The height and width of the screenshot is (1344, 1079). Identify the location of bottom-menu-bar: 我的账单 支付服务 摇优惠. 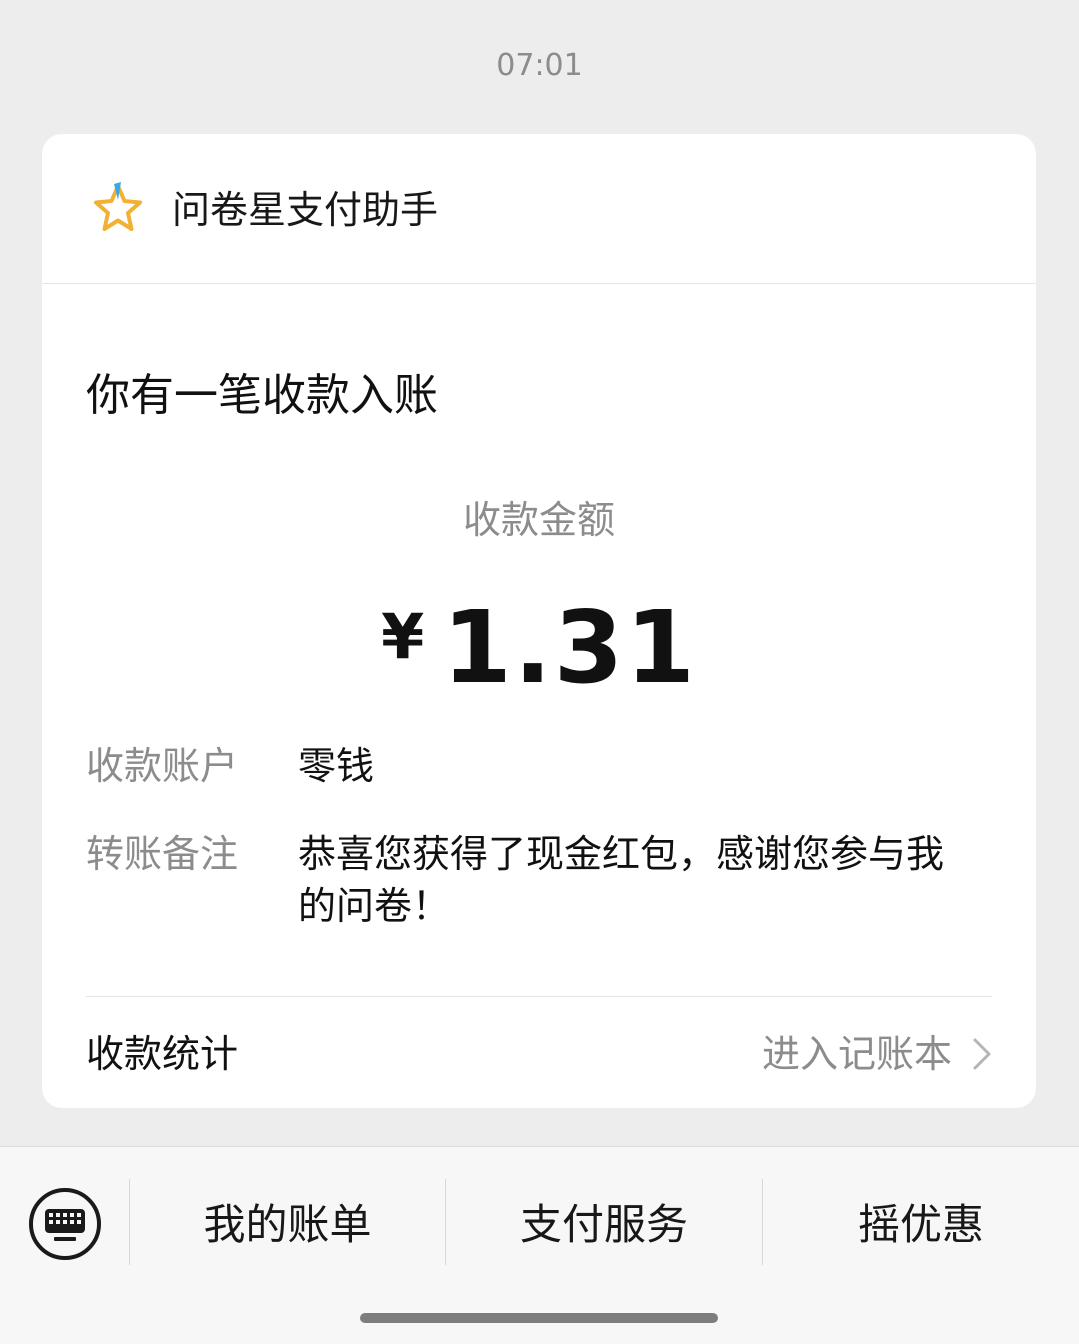
(539, 1245).